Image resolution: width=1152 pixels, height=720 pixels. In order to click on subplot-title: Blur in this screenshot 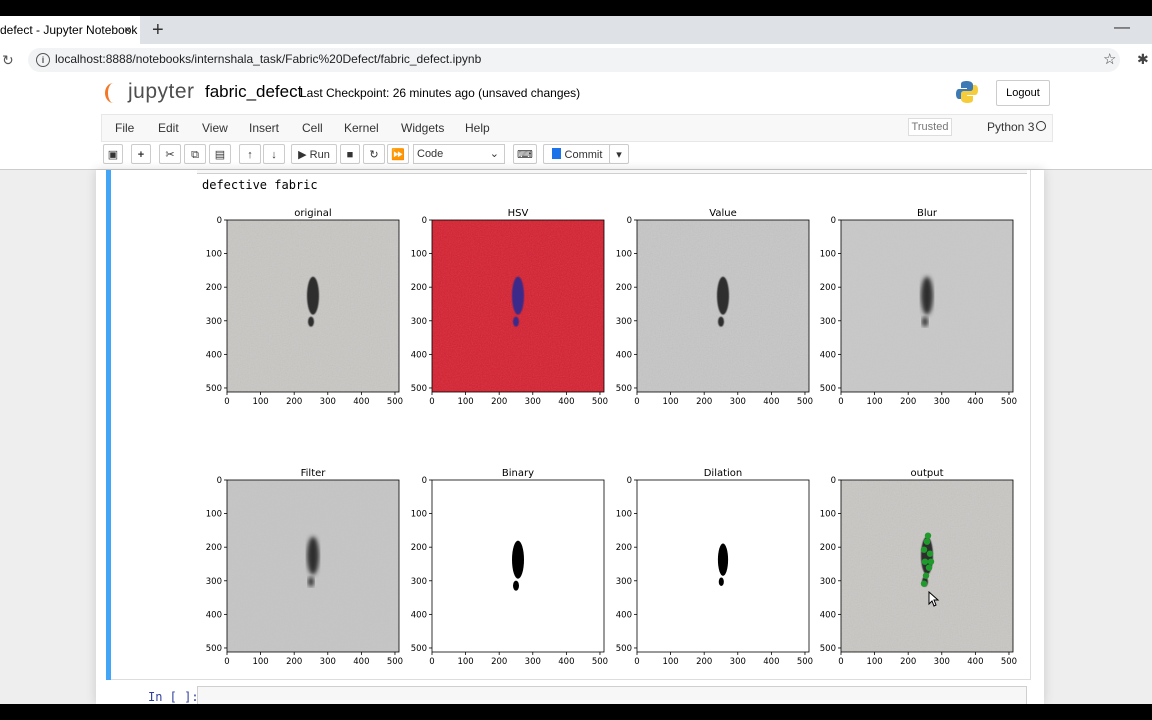, I will do `click(927, 213)`.